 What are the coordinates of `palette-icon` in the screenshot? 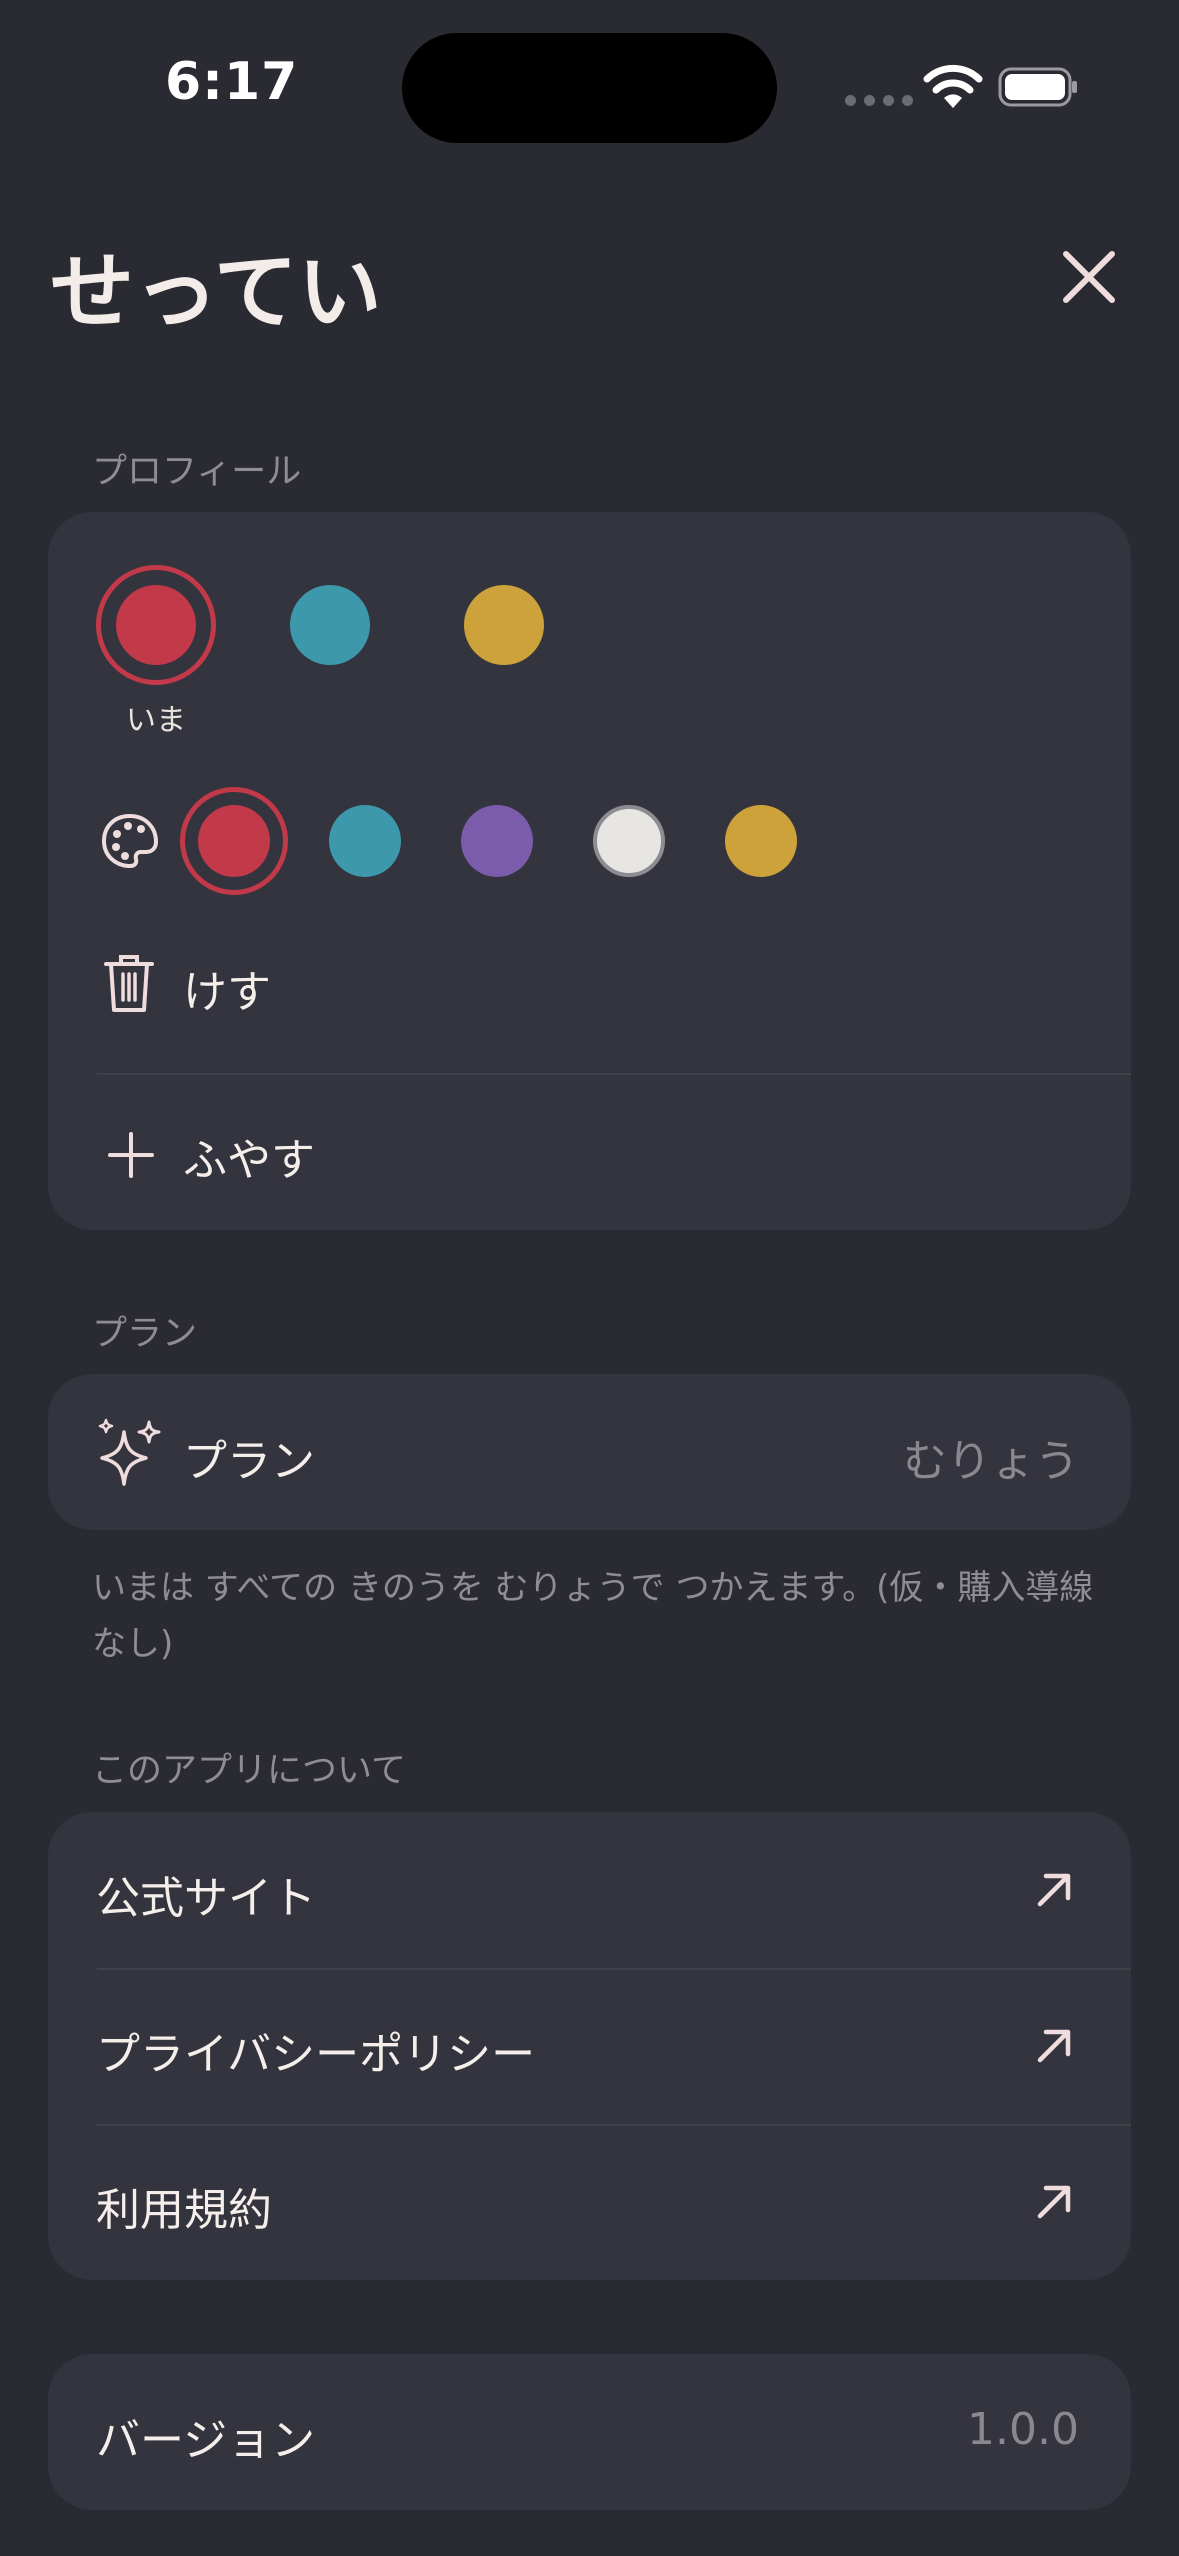 It's located at (130, 841).